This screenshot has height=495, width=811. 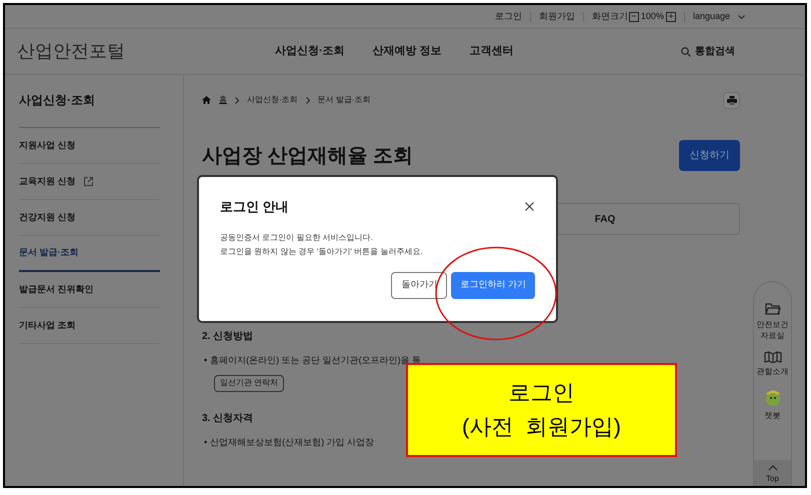 I want to click on close-icon, so click(x=529, y=207).